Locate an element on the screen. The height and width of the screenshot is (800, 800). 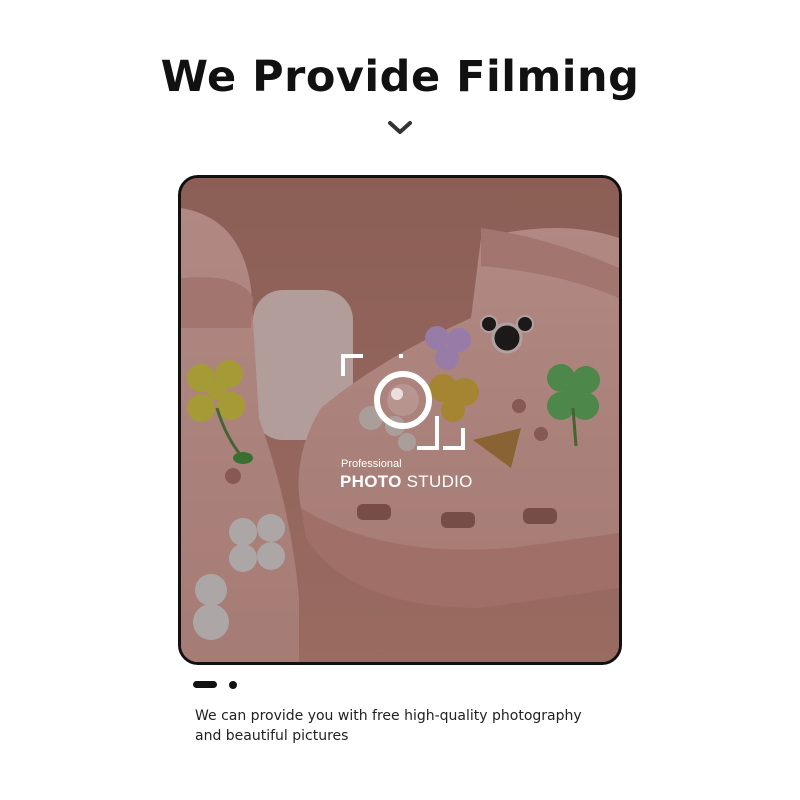
chevron-down-icon is located at coordinates (400, 127).